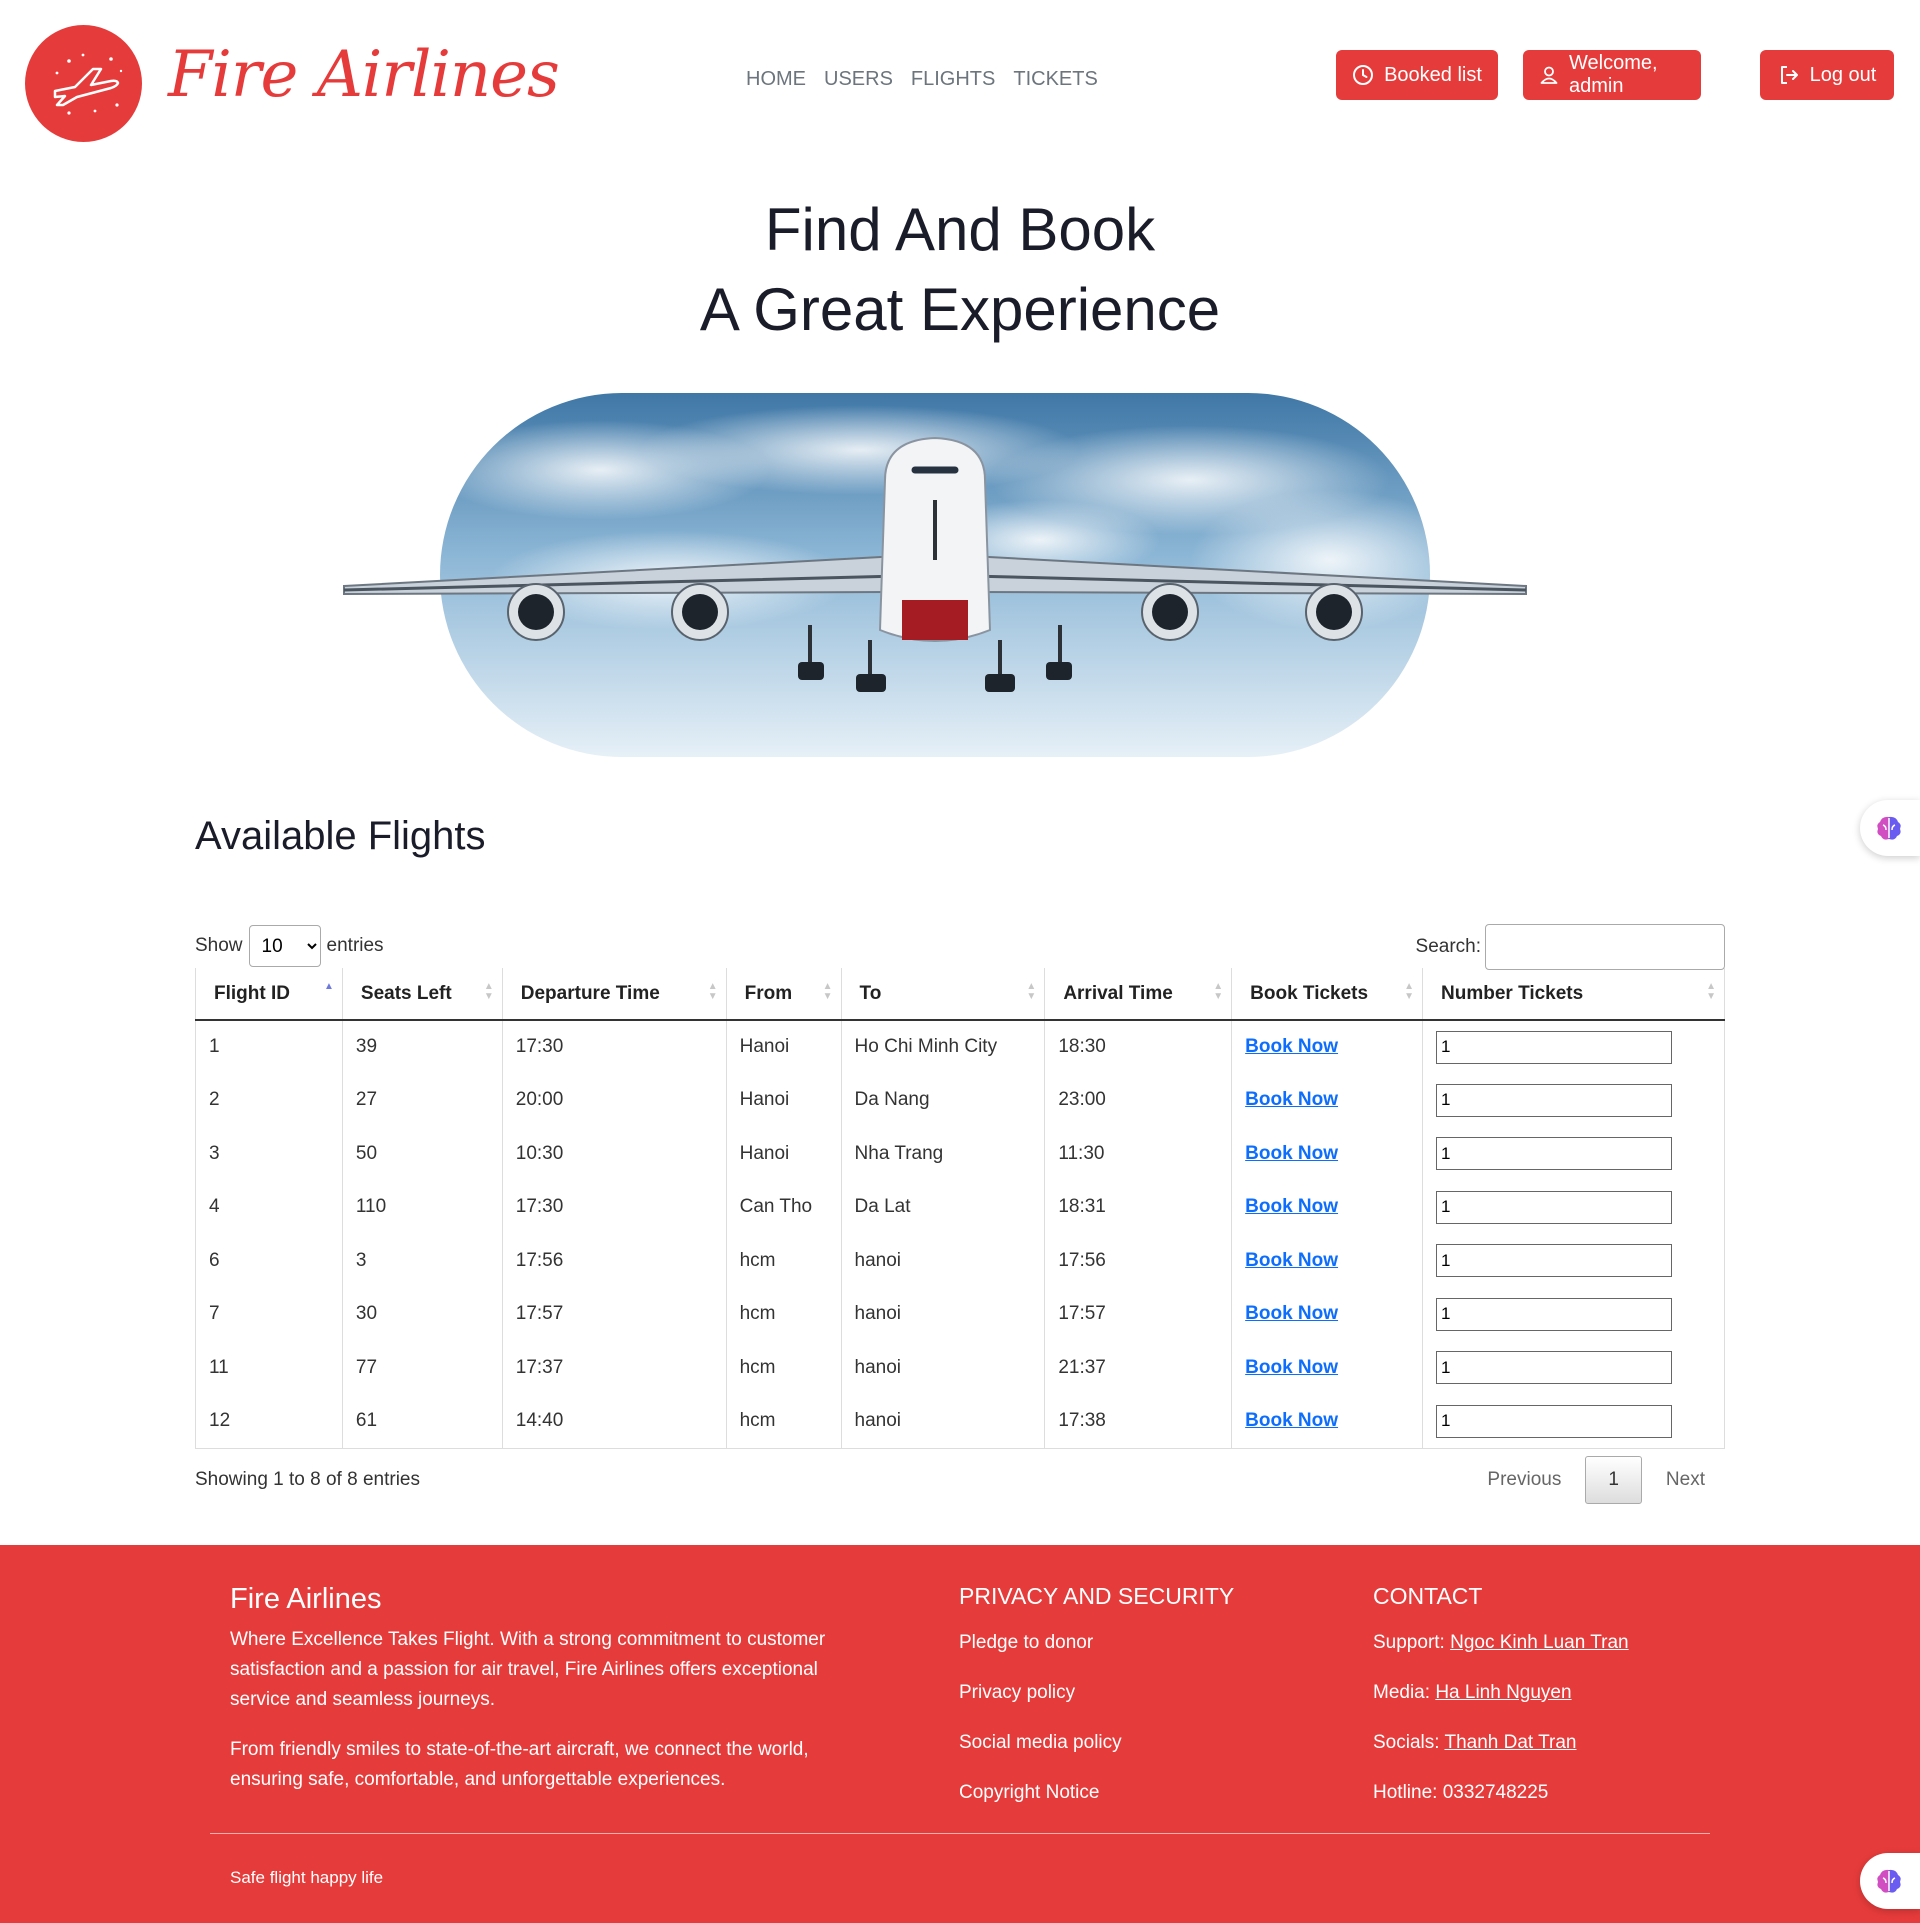 This screenshot has height=1923, width=1920. Describe the element at coordinates (1827, 75) in the screenshot. I see `logout-button: Log out` at that location.